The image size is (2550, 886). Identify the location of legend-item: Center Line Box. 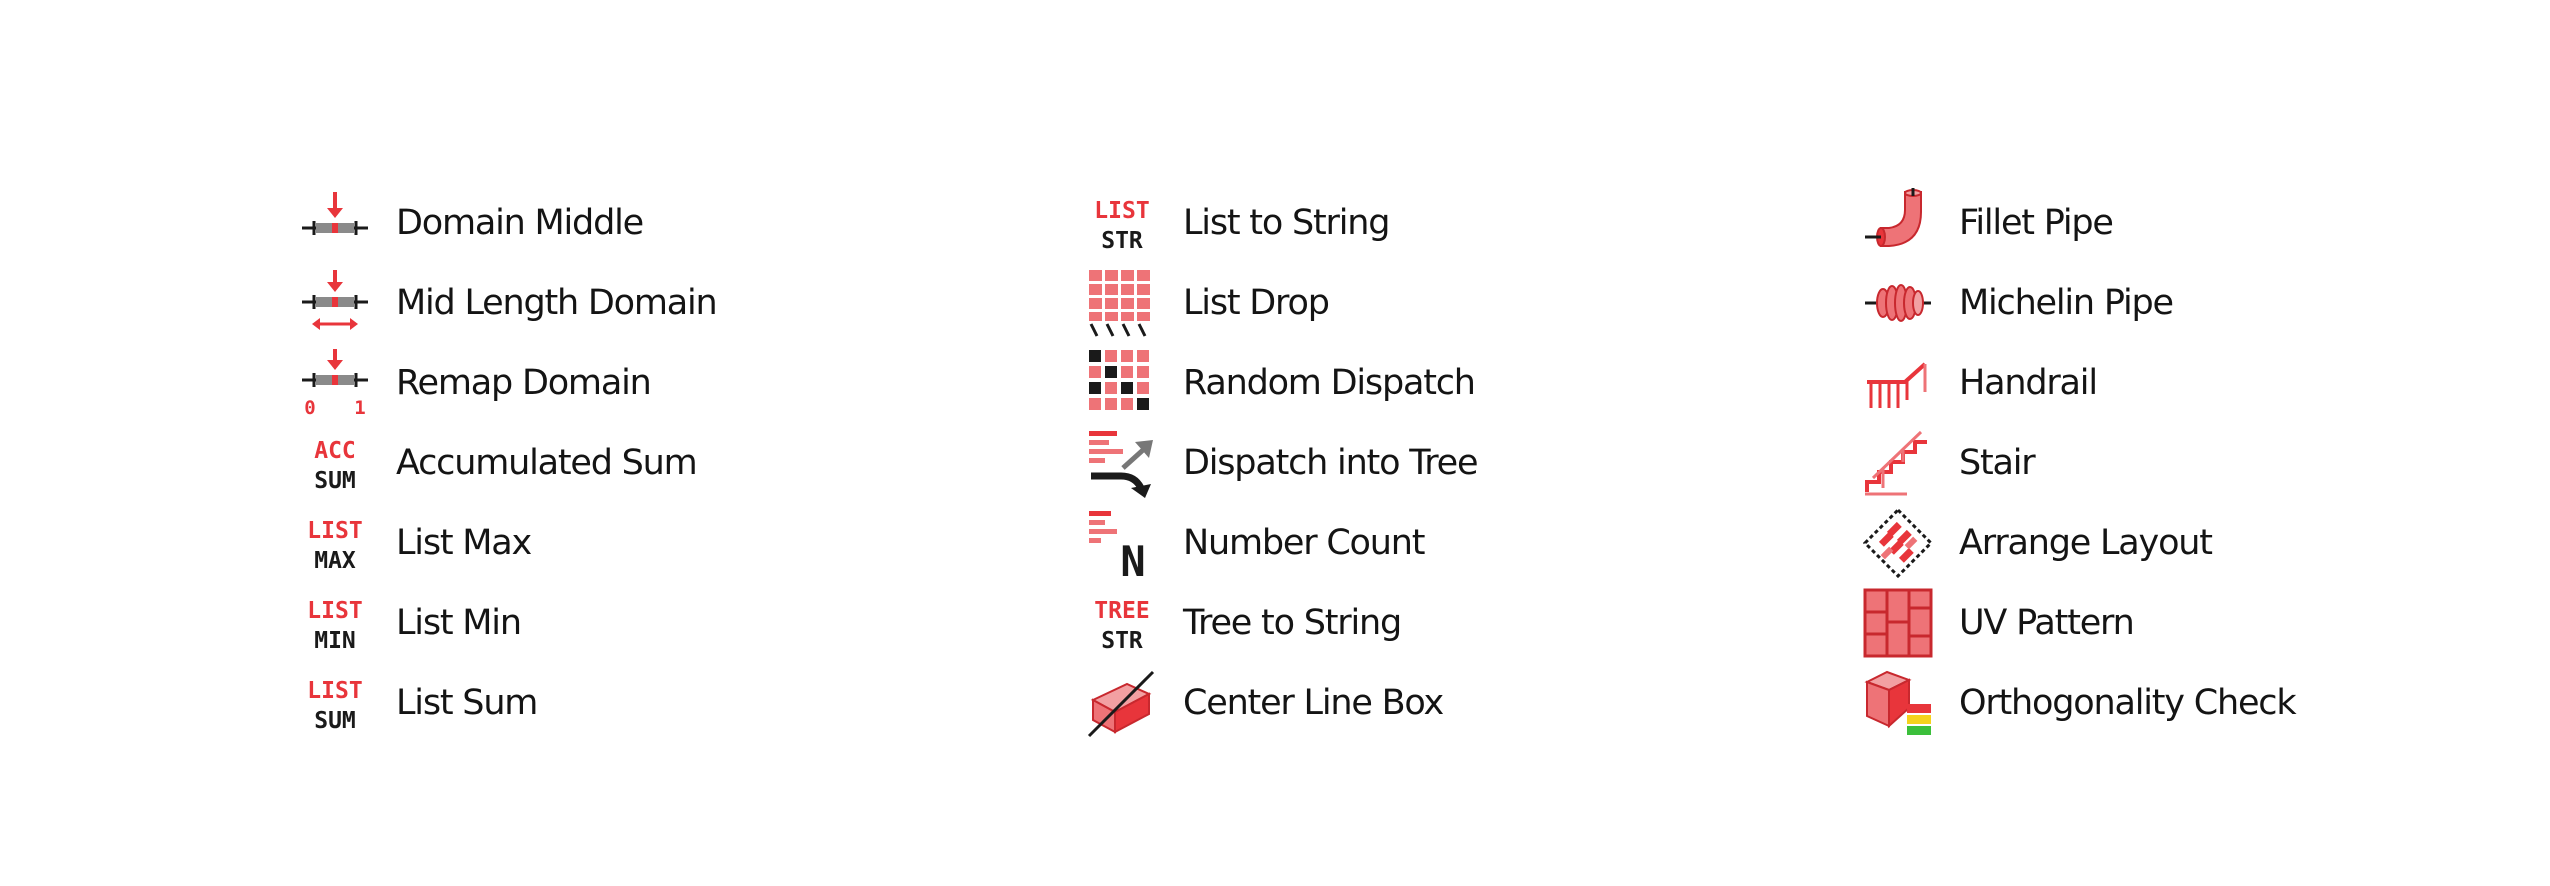
(1467, 703).